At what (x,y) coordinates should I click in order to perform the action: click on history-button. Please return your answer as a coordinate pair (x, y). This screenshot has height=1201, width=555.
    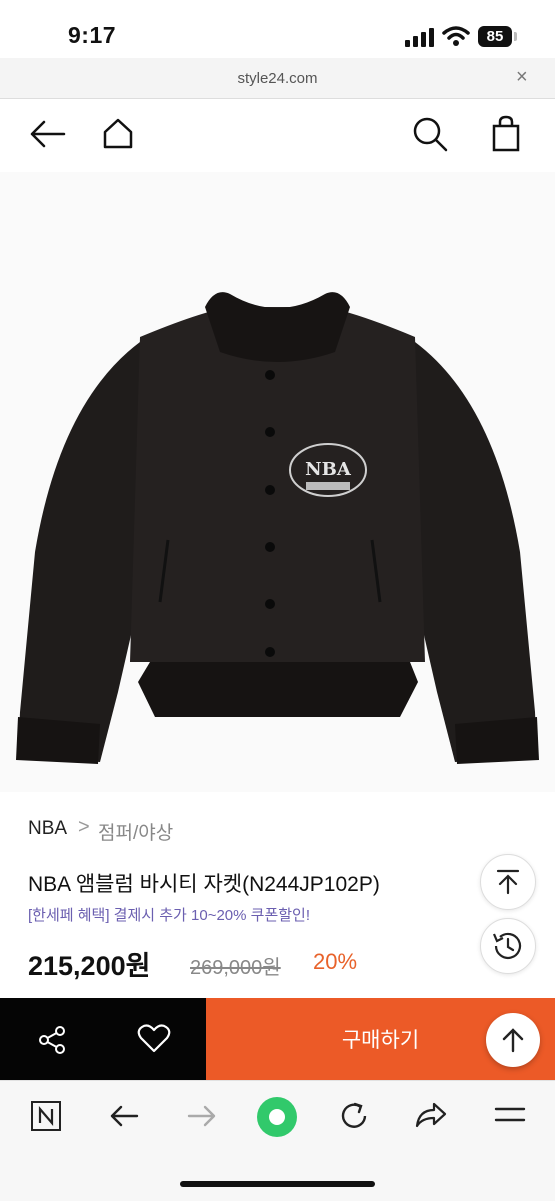
    Looking at the image, I should click on (508, 946).